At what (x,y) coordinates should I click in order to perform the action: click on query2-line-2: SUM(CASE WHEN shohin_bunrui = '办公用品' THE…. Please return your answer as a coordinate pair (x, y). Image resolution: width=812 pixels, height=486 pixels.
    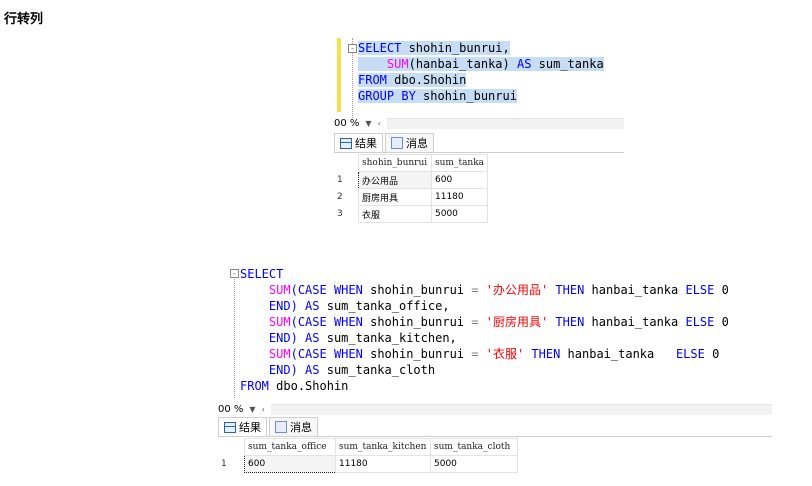
    Looking at the image, I should click on (498, 290).